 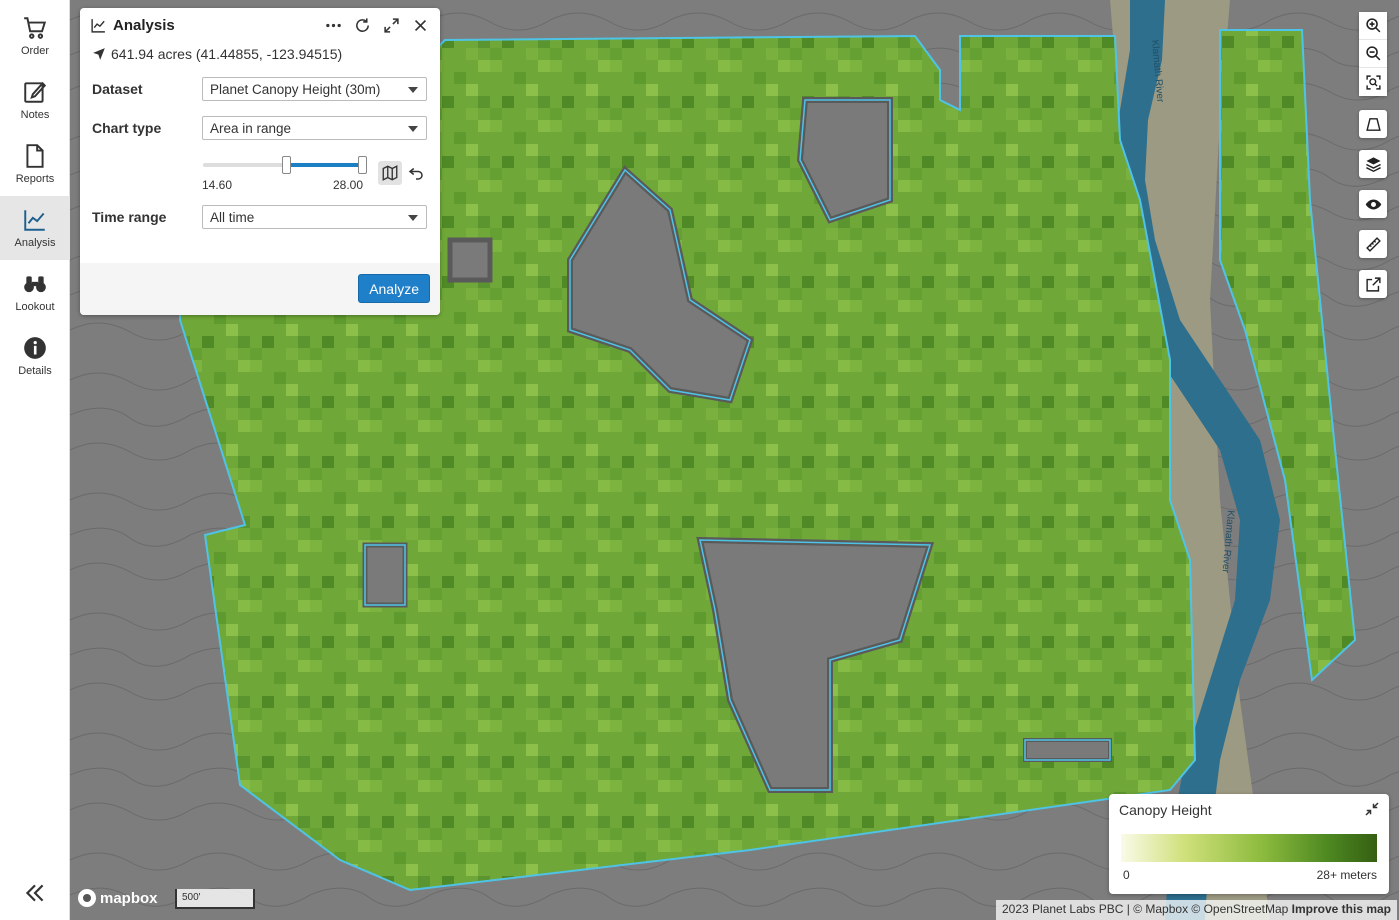 I want to click on close-icon, so click(x=420, y=25).